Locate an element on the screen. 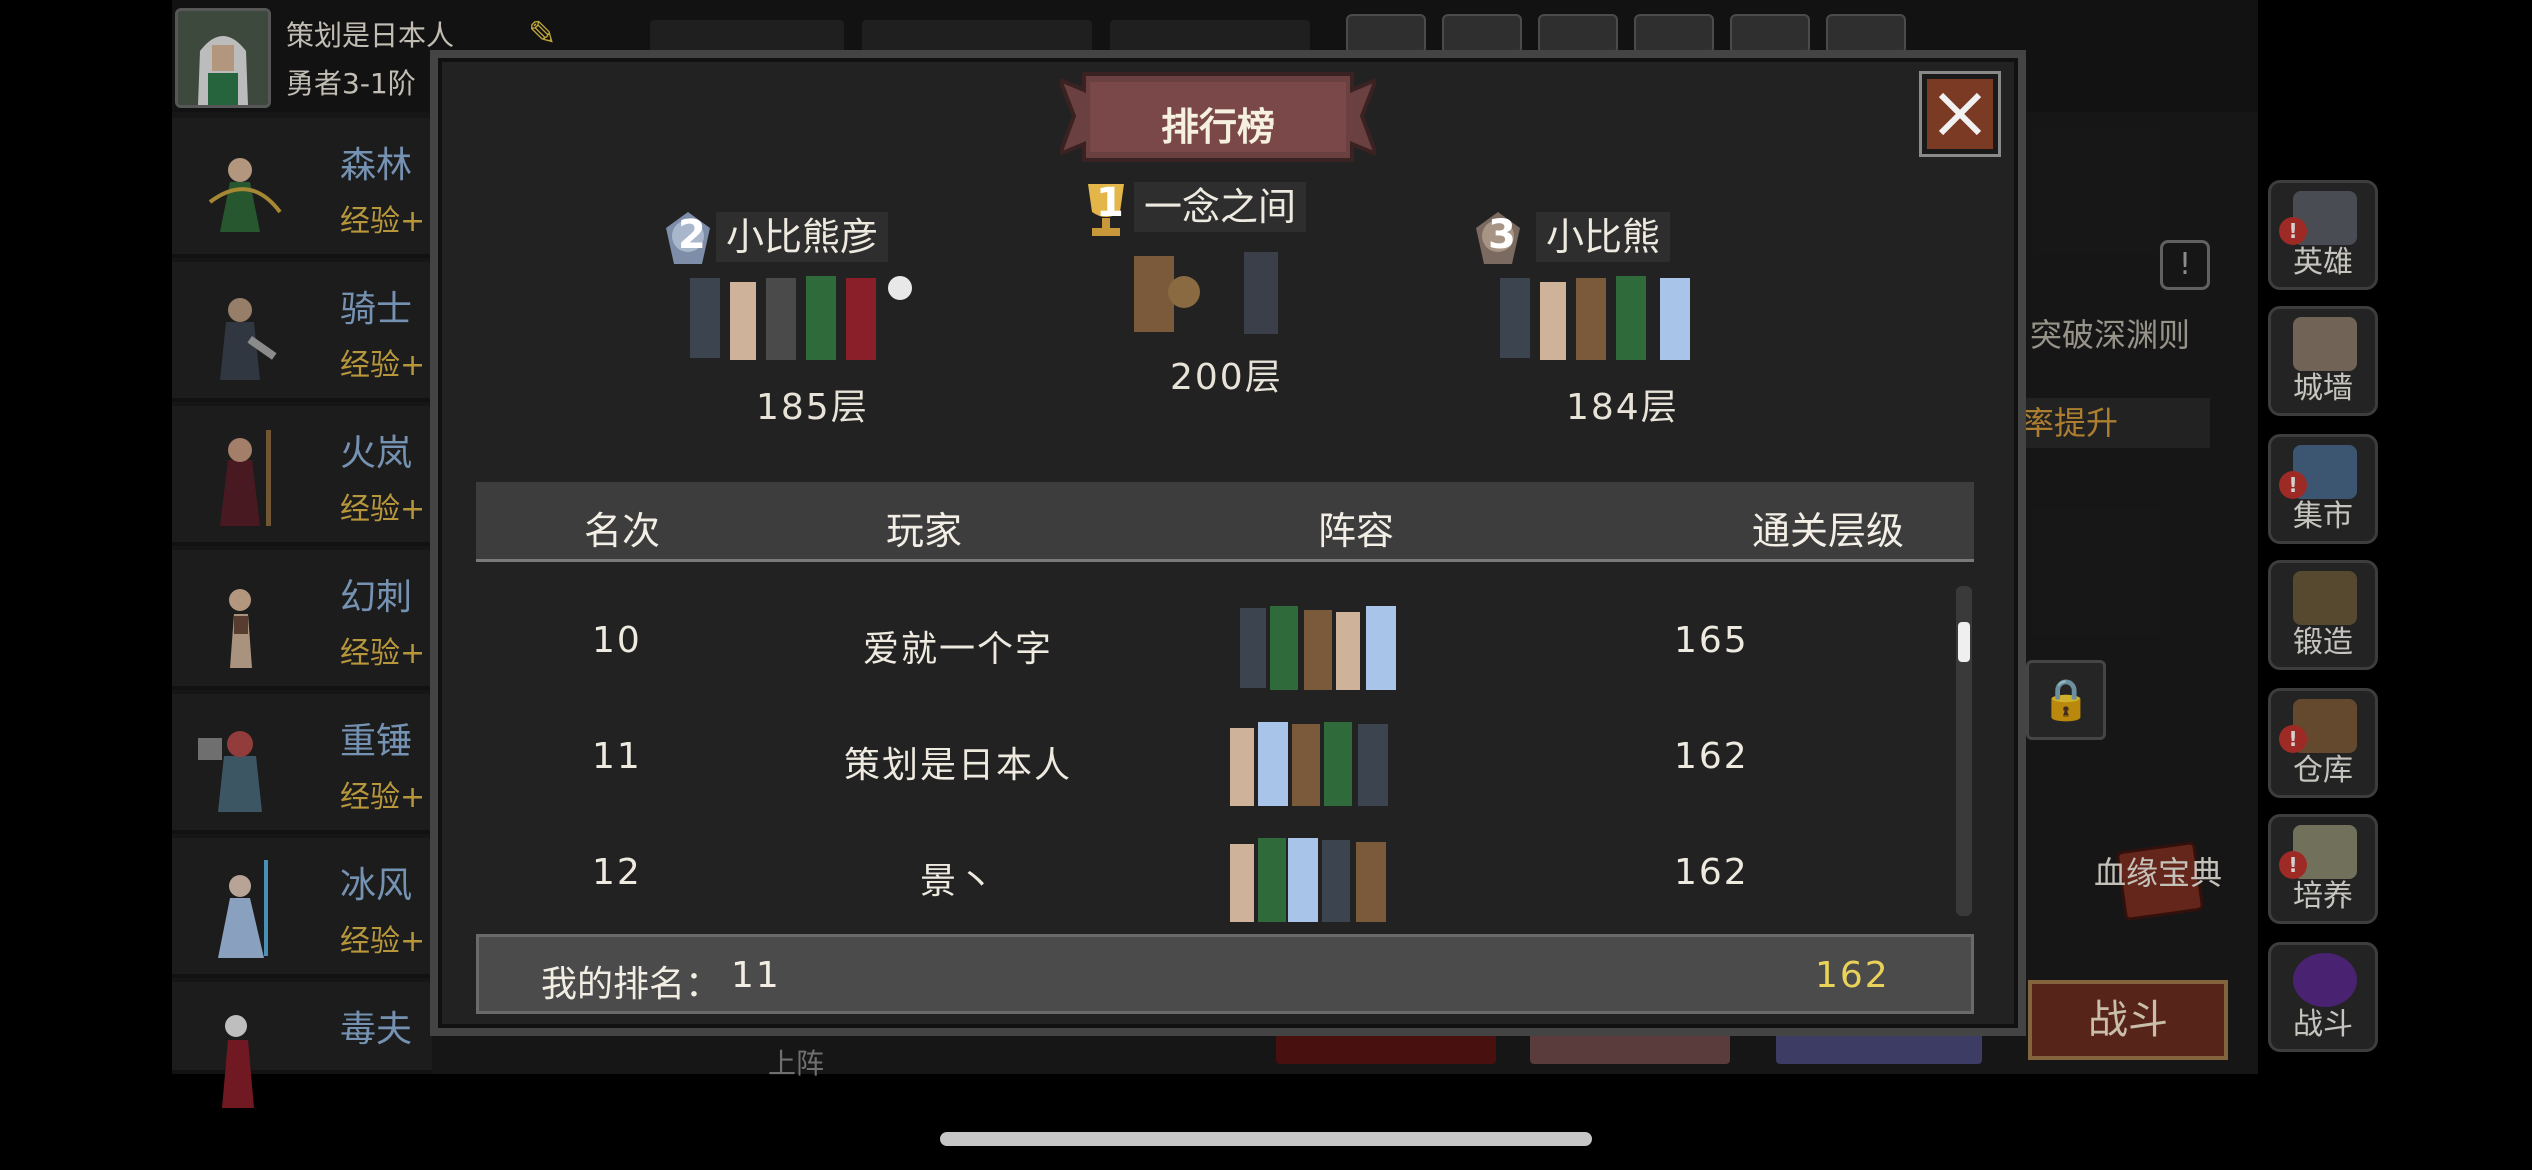 This screenshot has height=1170, width=2532. podium-player-name: 小比熊彦 is located at coordinates (802, 237).